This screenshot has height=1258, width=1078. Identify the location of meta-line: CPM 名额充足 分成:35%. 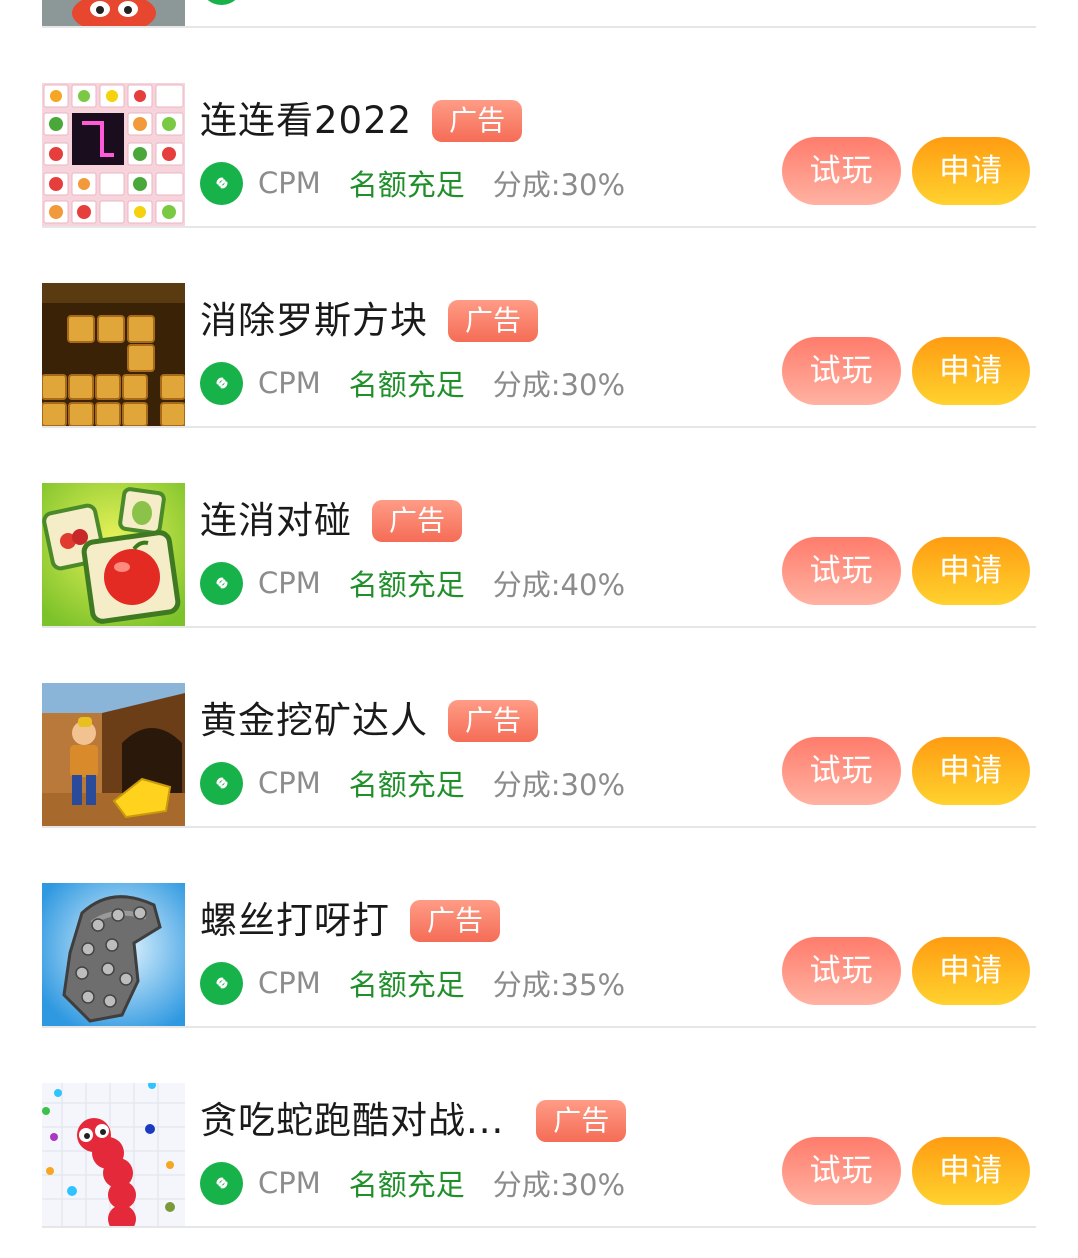
(412, 983).